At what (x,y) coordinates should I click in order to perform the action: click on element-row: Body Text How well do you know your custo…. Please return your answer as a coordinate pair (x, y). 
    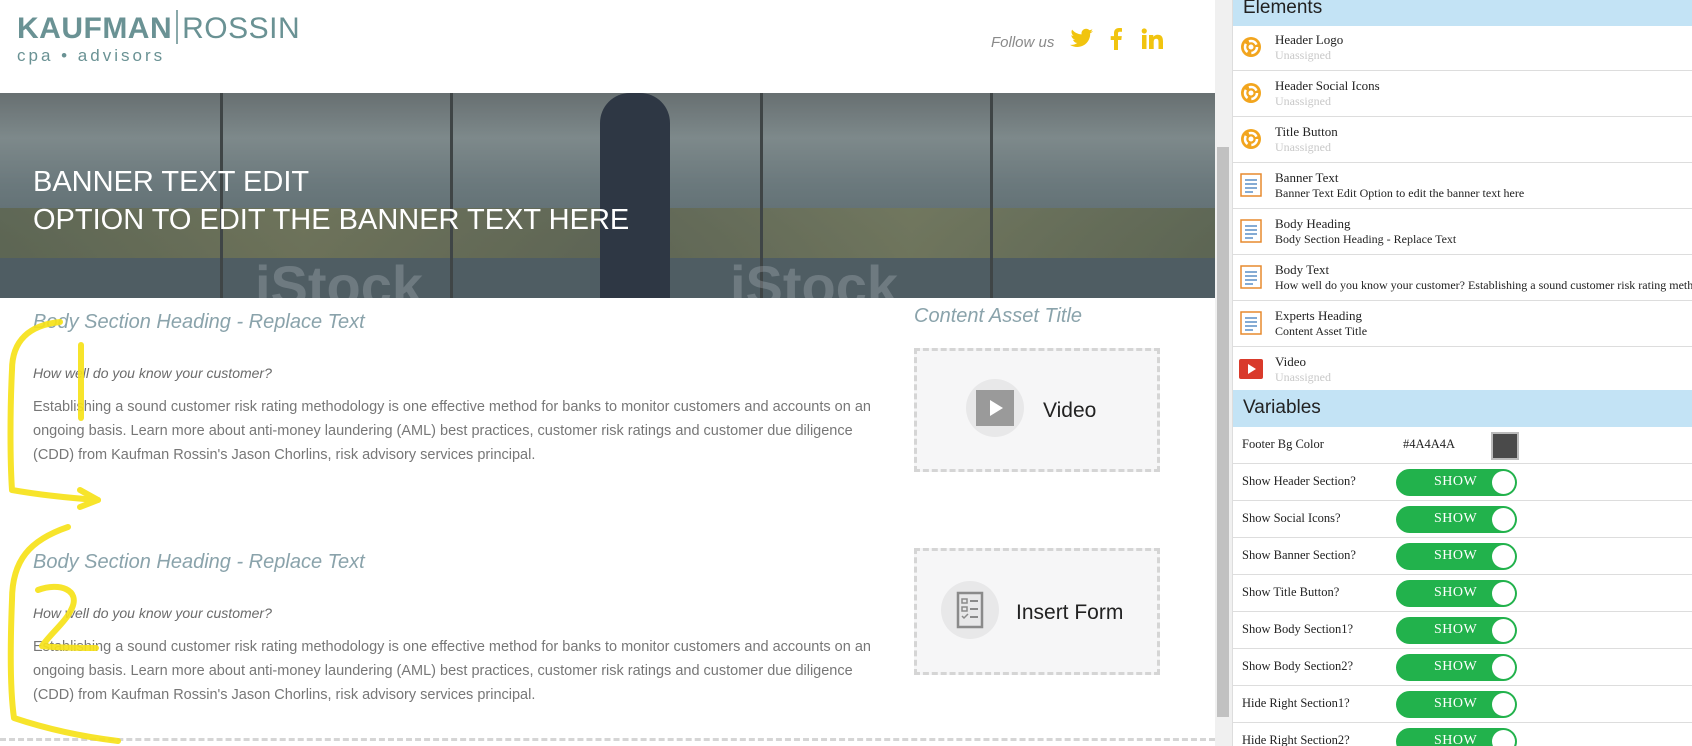
    Looking at the image, I should click on (1462, 278).